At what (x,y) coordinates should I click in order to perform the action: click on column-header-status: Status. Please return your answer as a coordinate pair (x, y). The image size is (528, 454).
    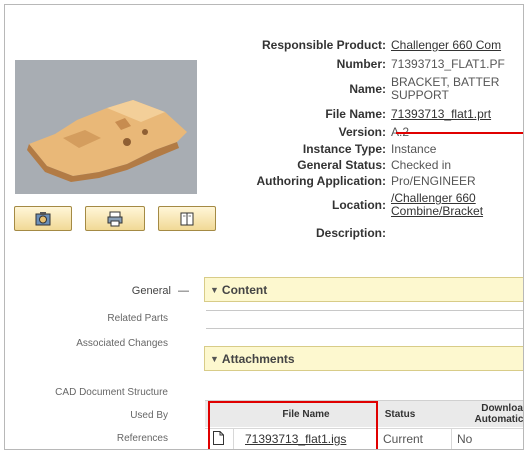
    Looking at the image, I should click on (400, 414).